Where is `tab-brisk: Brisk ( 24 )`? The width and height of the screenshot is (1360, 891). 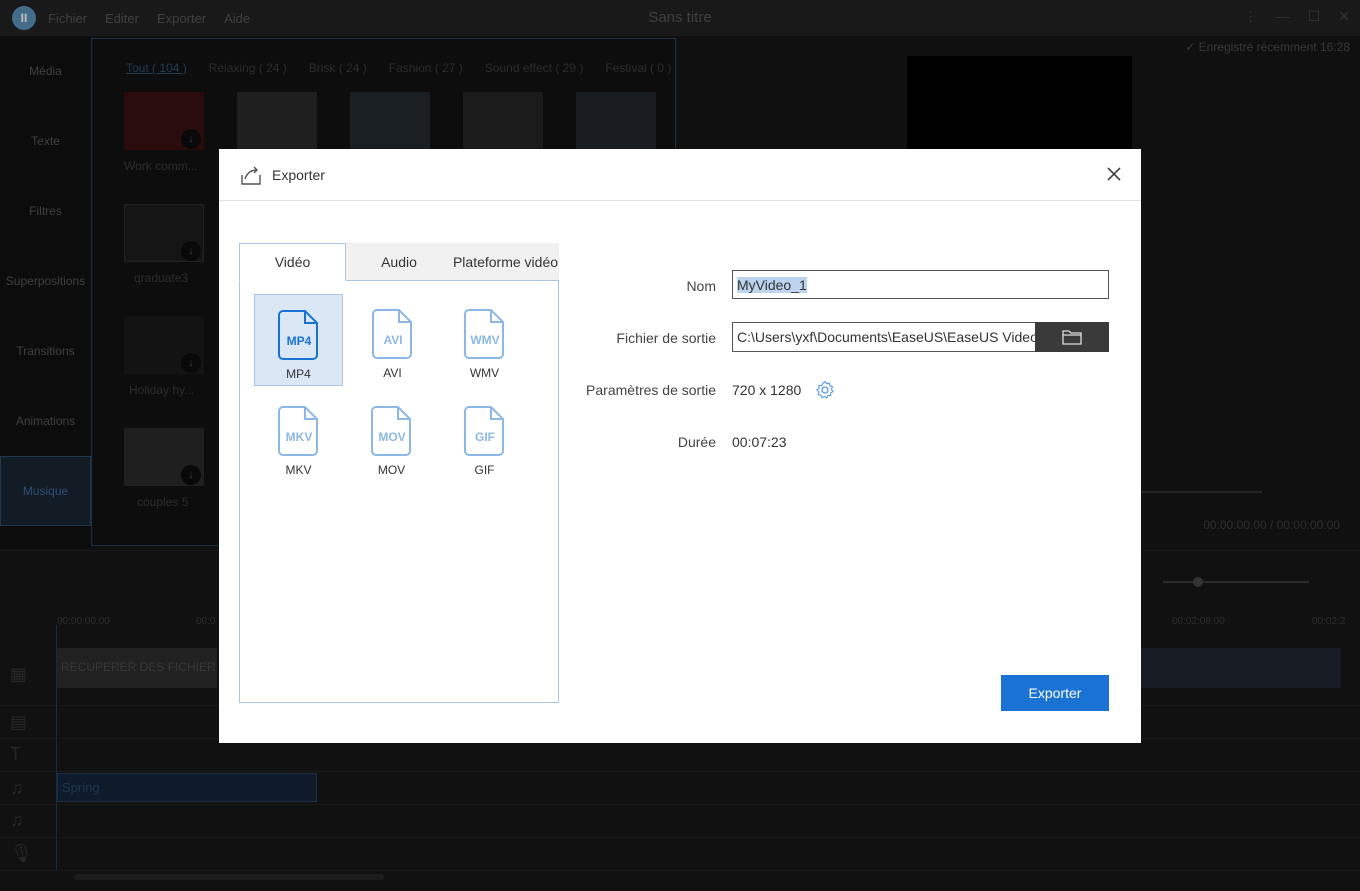
tab-brisk: Brisk ( 24 ) is located at coordinates (338, 68).